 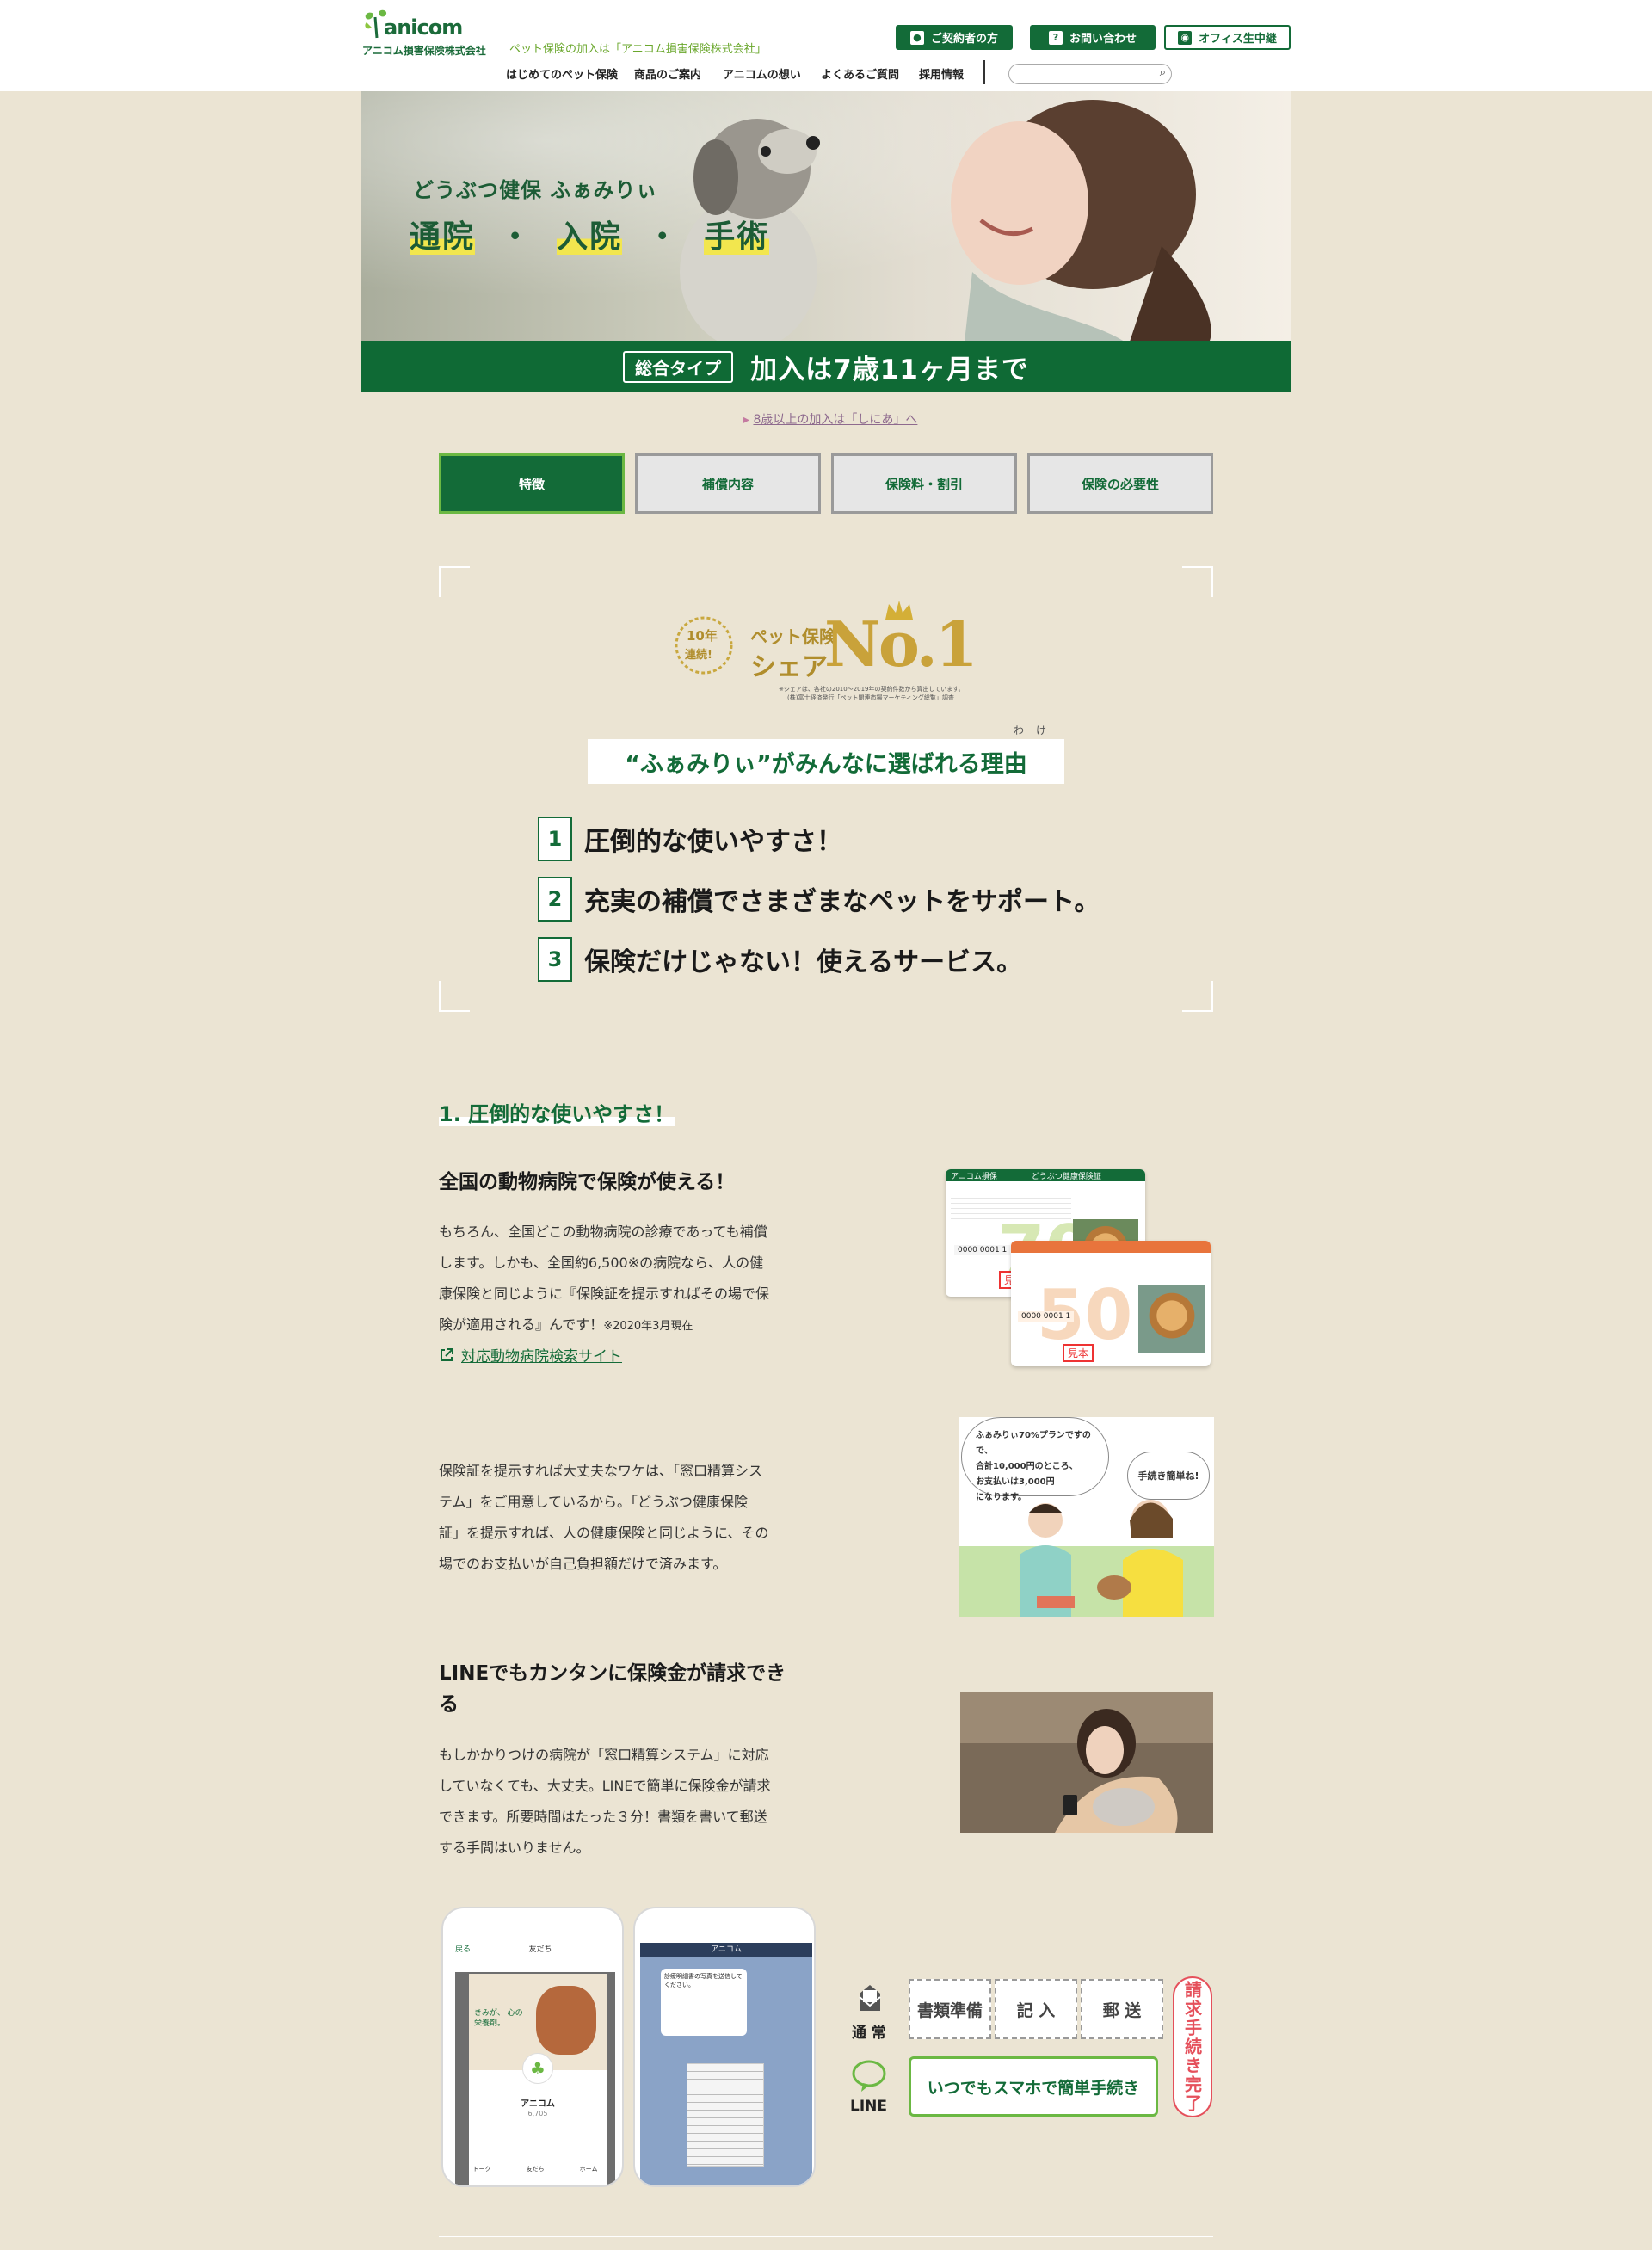 I want to click on nav-first-pet-insurance: はじめてのペット保険, so click(x=562, y=73).